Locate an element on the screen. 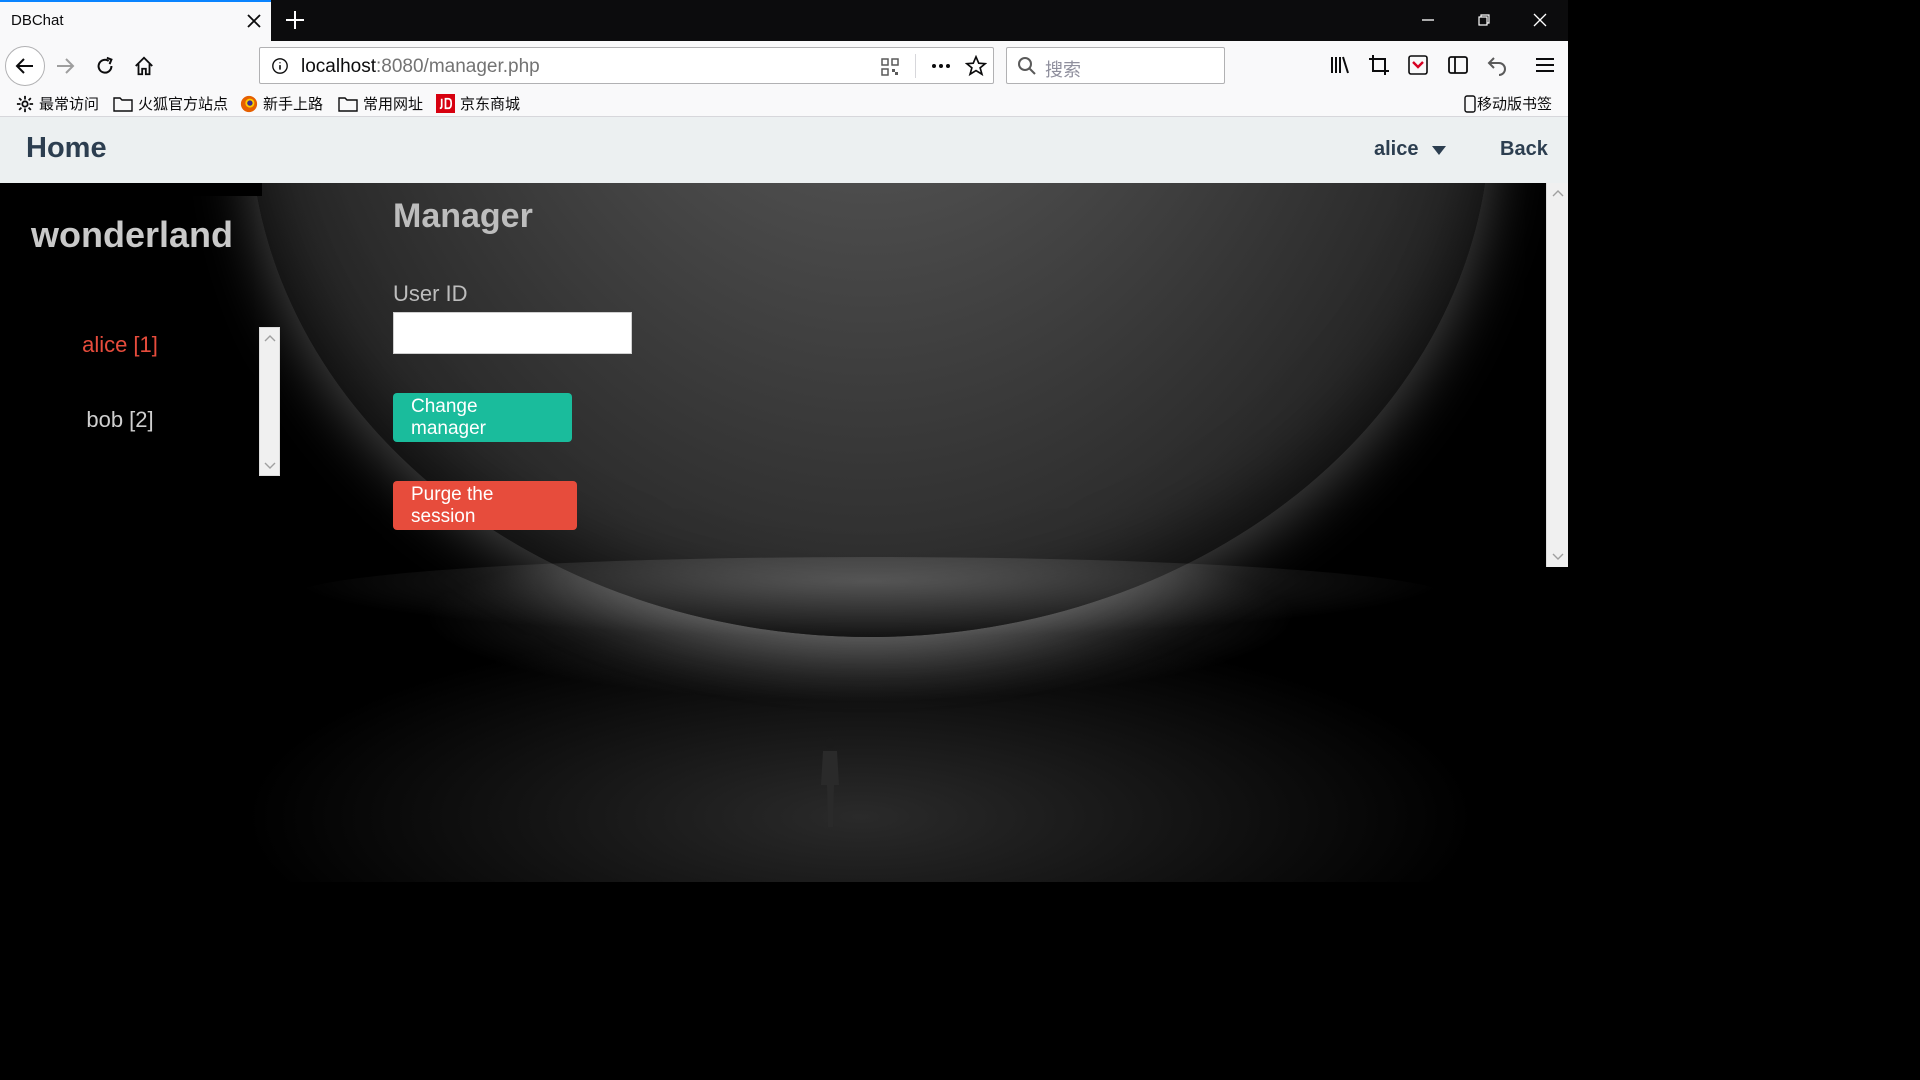 The height and width of the screenshot is (1080, 1920). tab-strip: DBChat is located at coordinates (784, 20).